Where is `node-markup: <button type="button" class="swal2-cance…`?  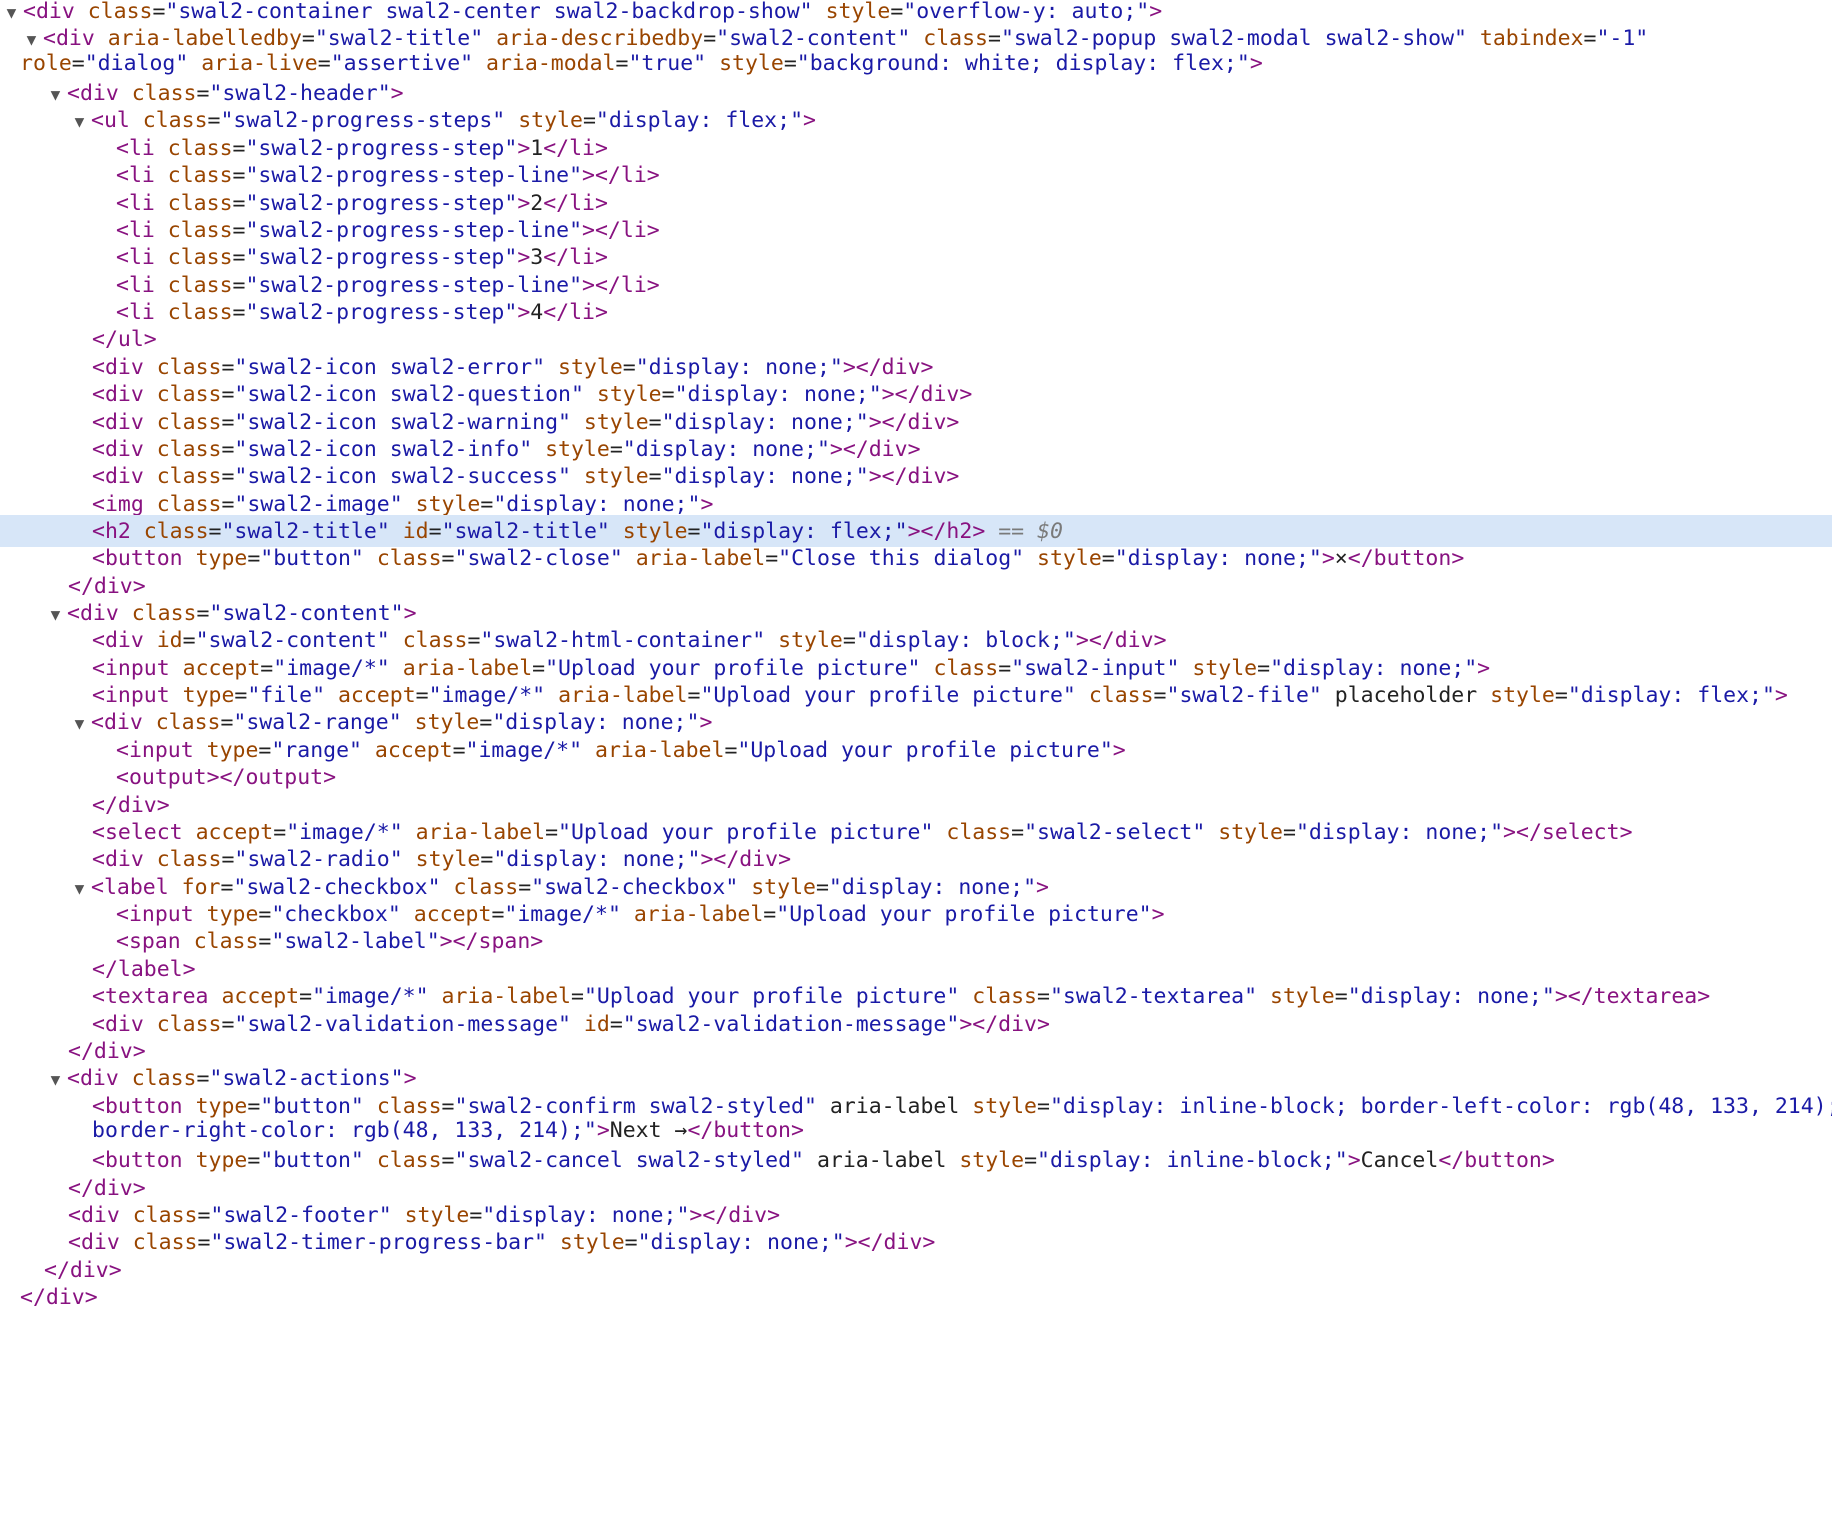 node-markup: <button type="button" class="swal2-cance… is located at coordinates (823, 1160).